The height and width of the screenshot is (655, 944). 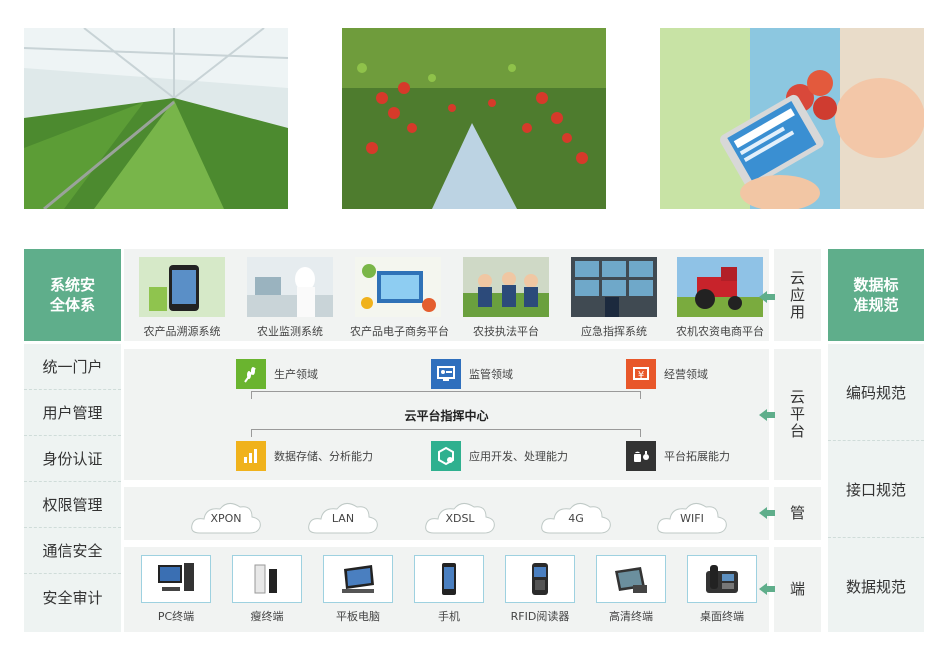 I want to click on standard-item-data: 数据规范, so click(x=875, y=587).